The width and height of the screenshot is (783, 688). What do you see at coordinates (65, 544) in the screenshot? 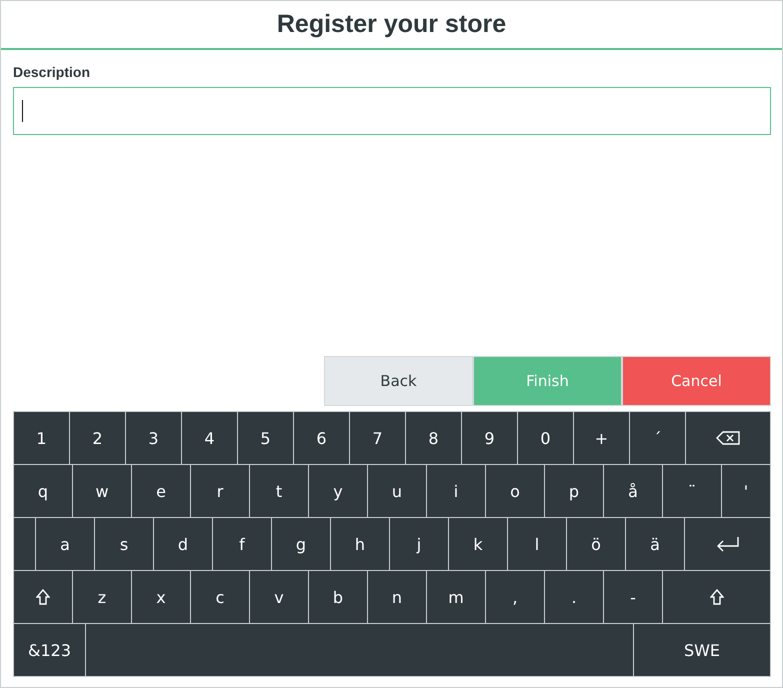
I see `key: a` at bounding box center [65, 544].